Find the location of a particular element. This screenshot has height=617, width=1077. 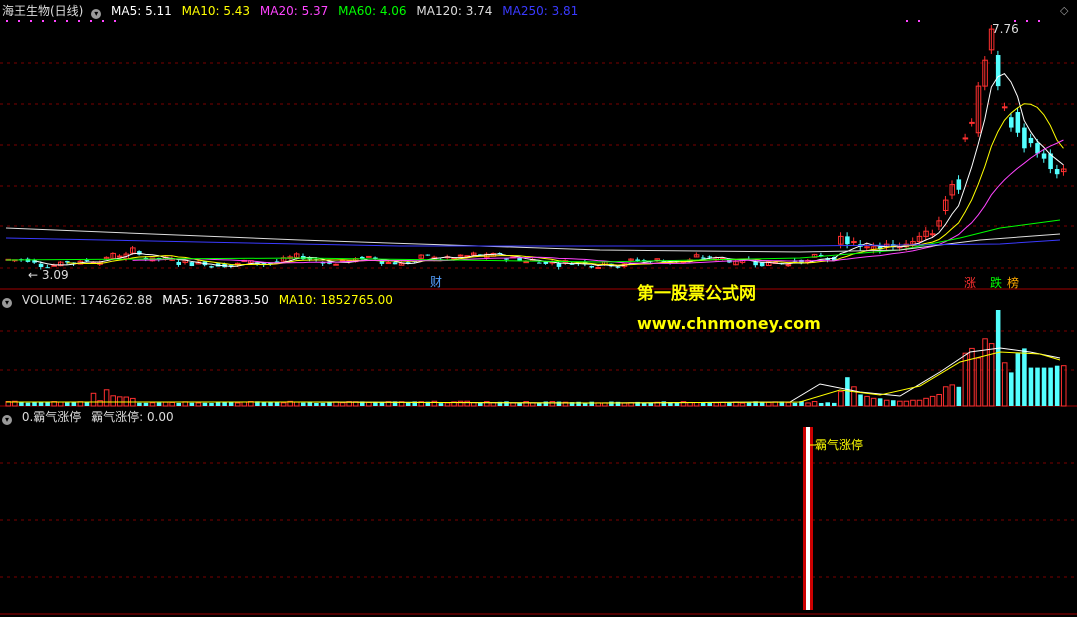

volume-ma10-value: MA10: 1852765.00 is located at coordinates (335, 300).